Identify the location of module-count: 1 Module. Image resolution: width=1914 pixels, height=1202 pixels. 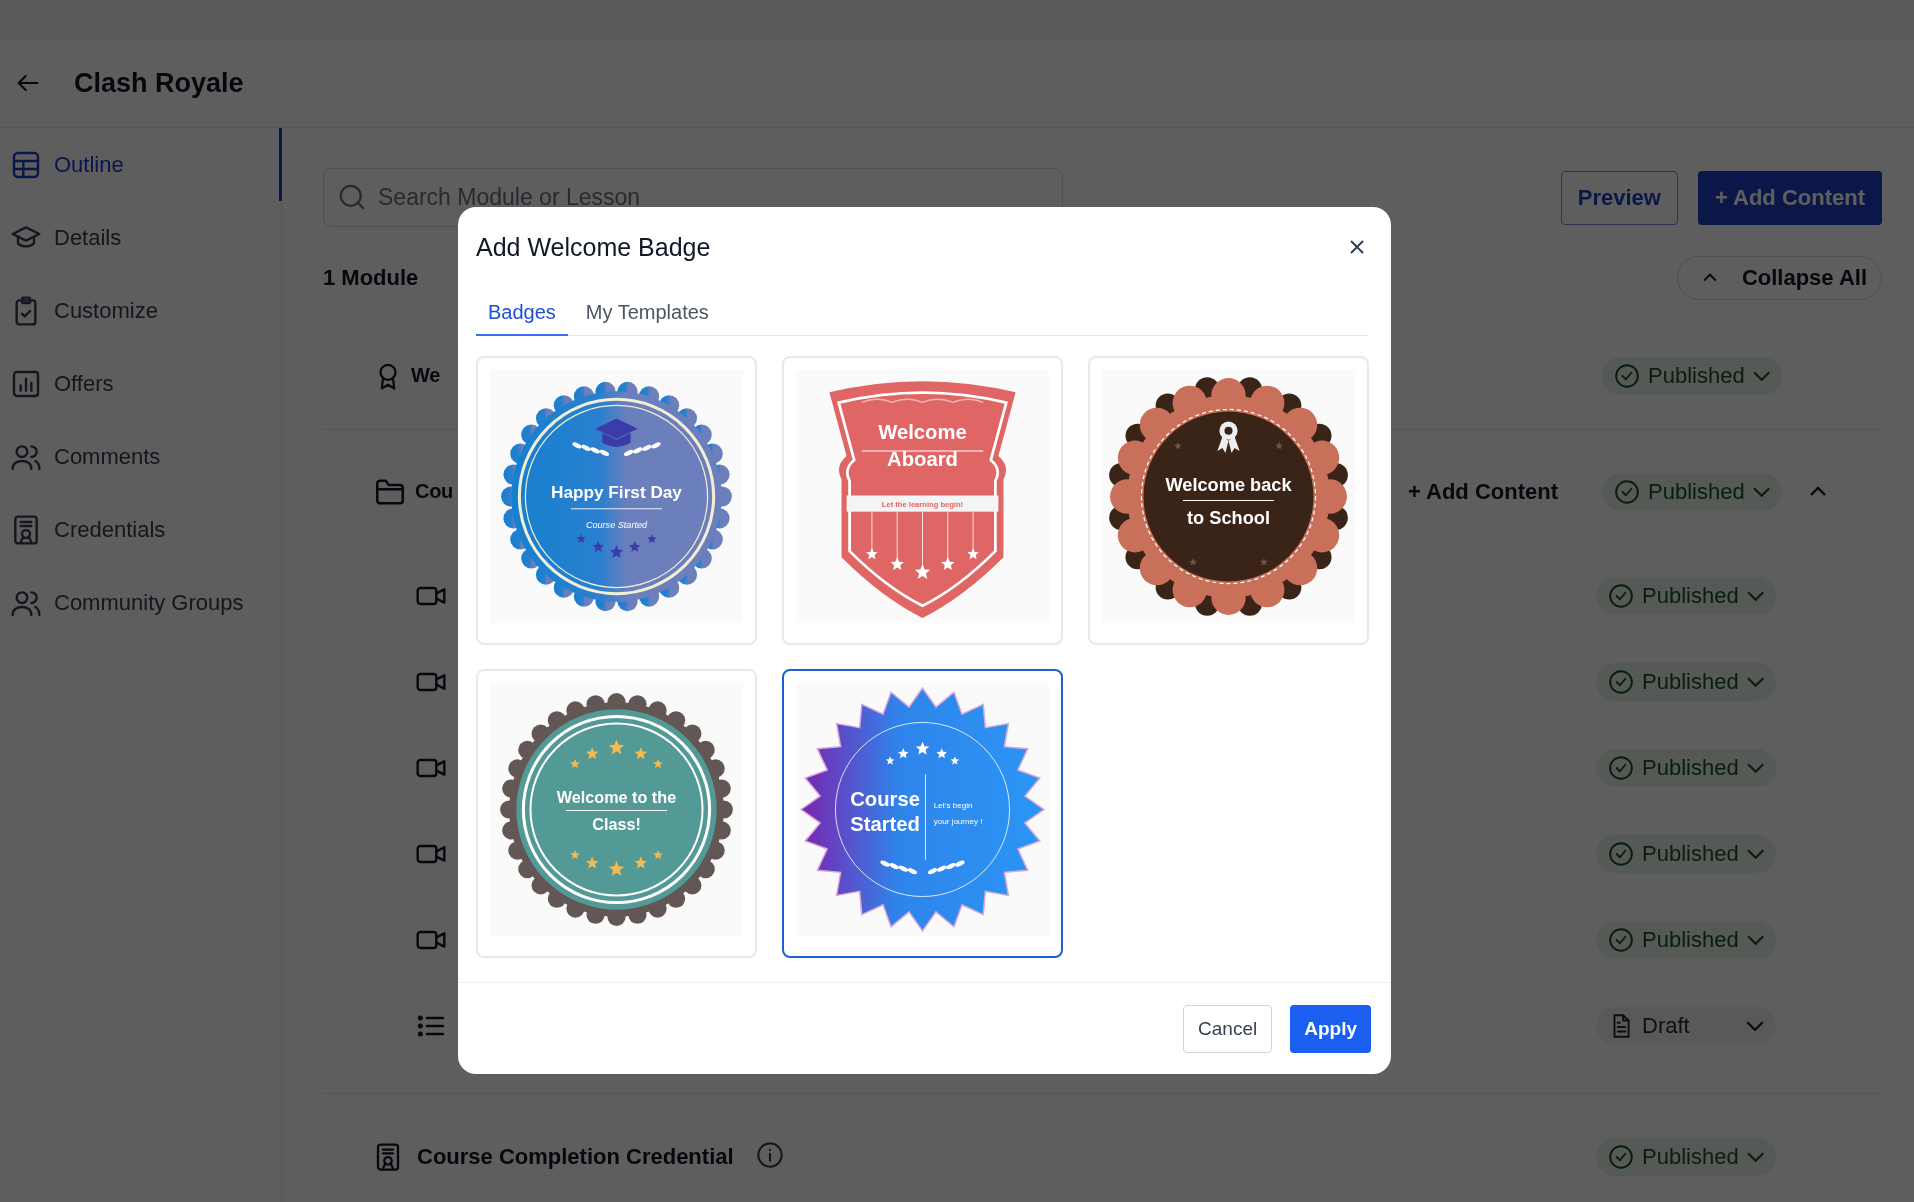
(371, 278).